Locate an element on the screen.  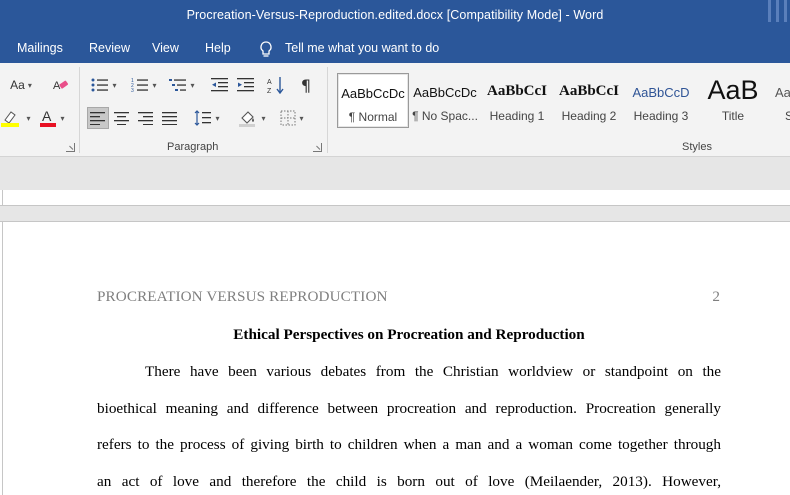
bullets-icon: ▾ is located at coordinates (104, 85).